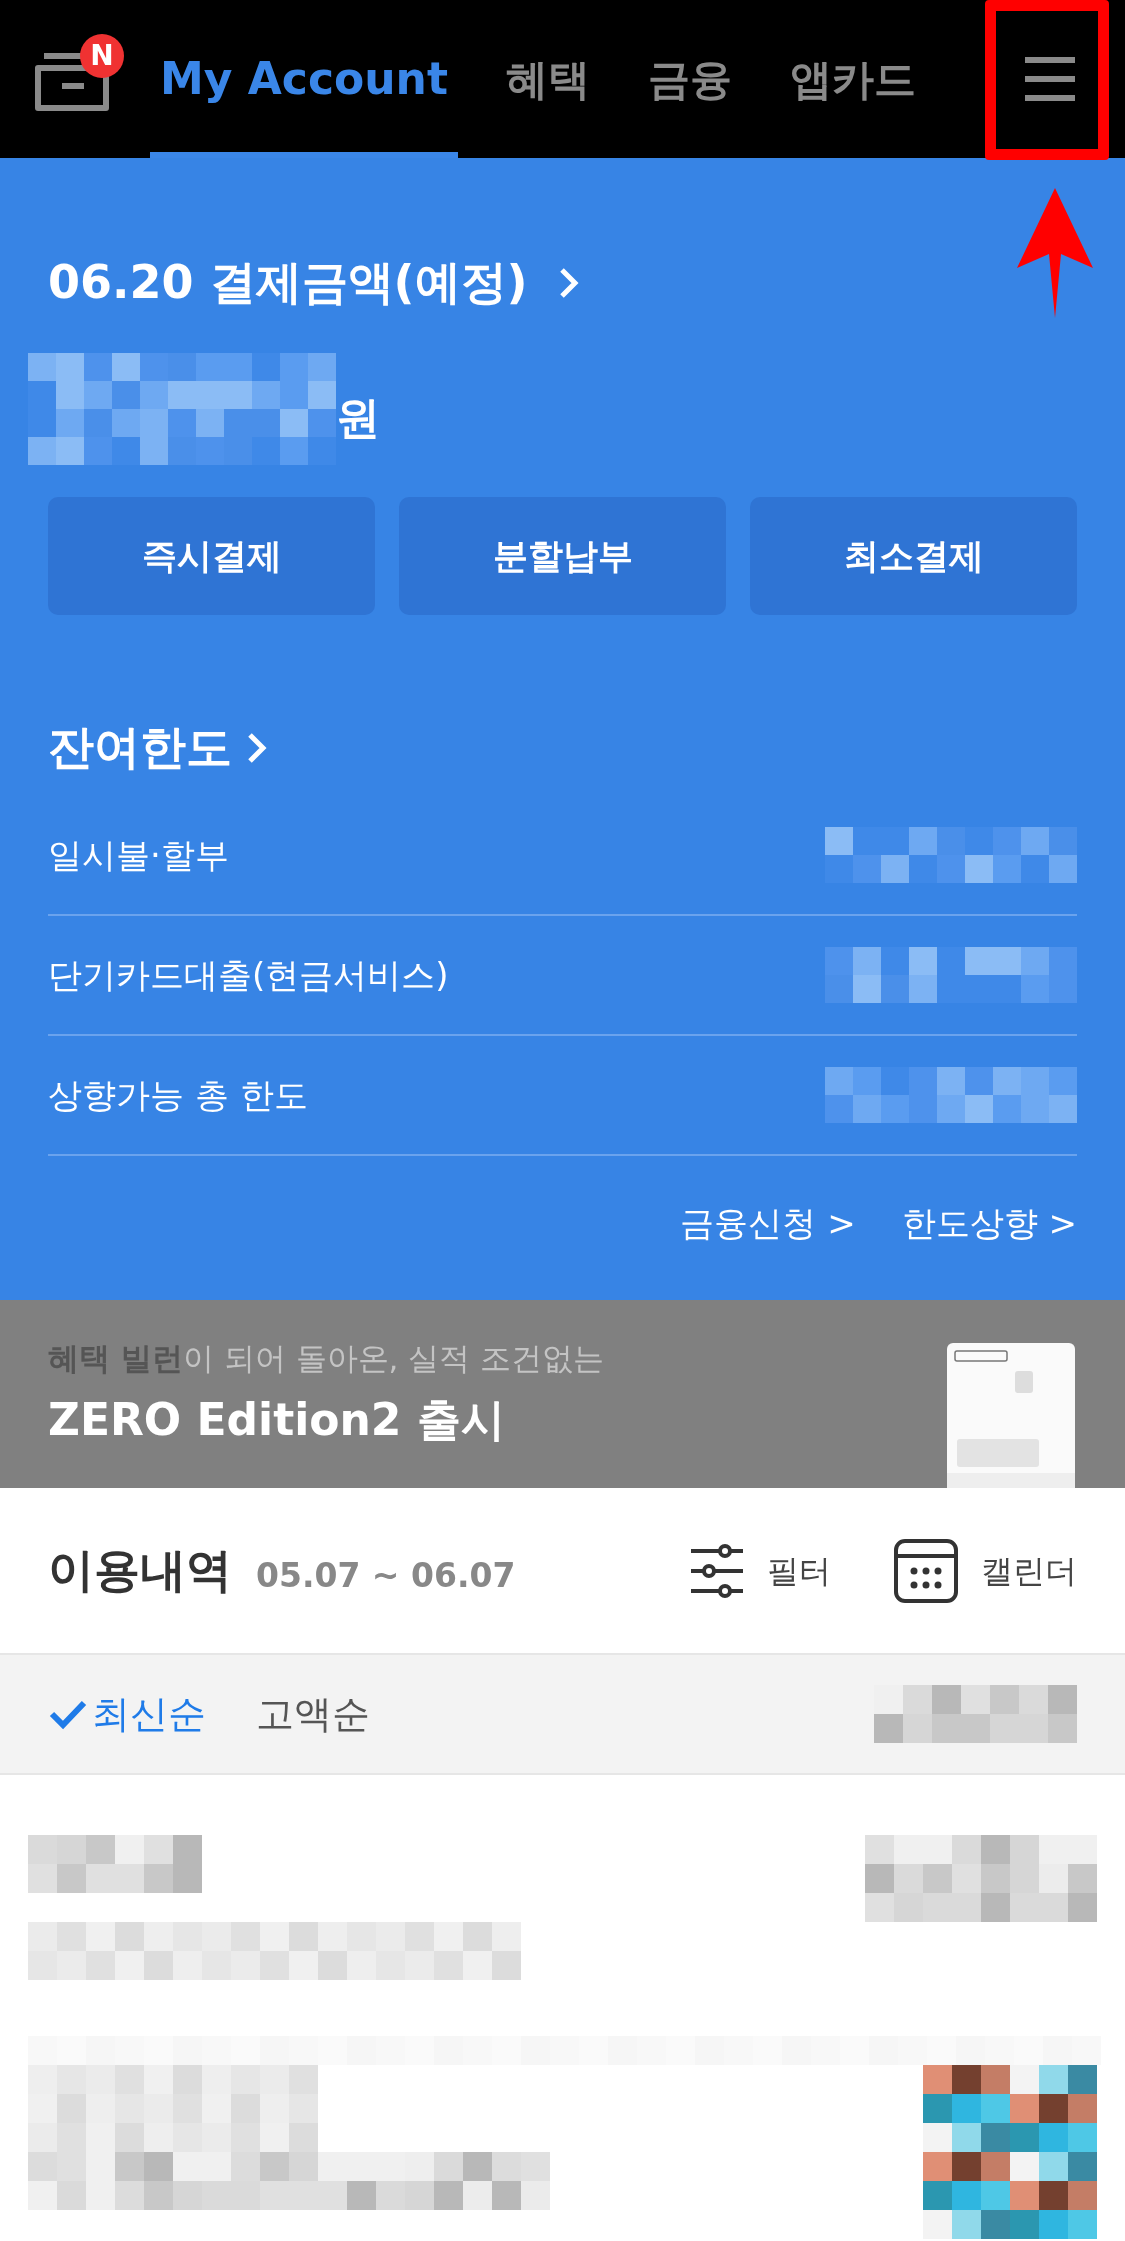 Image resolution: width=1125 pixels, height=2241 pixels. Describe the element at coordinates (689, 79) in the screenshot. I see `nav-tab: 금융` at that location.